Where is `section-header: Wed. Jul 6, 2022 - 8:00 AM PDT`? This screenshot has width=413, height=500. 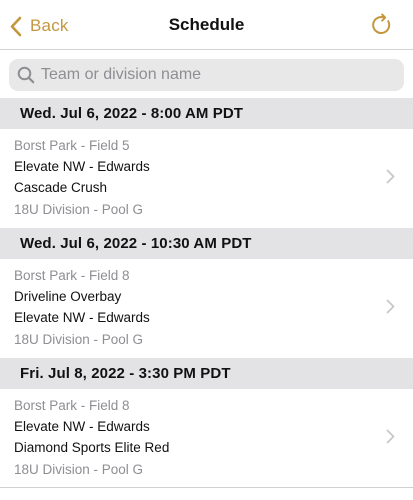 section-header: Wed. Jul 6, 2022 - 8:00 AM PDT is located at coordinates (206, 113).